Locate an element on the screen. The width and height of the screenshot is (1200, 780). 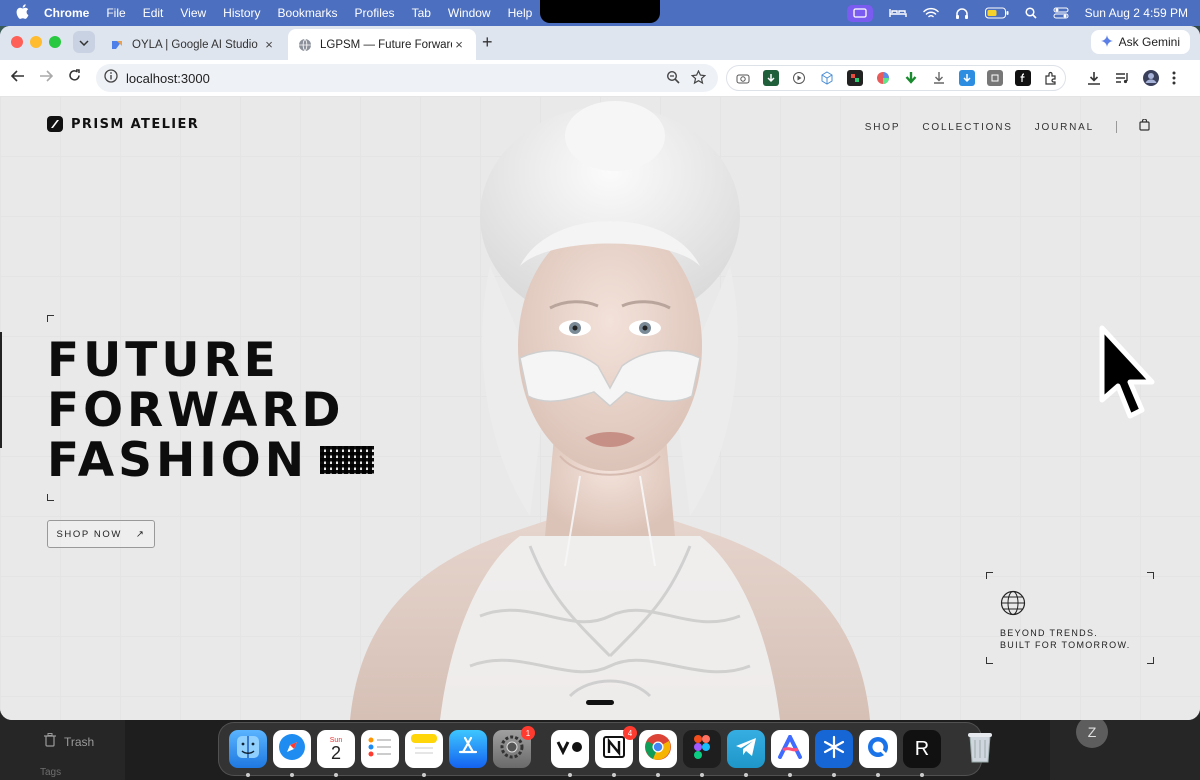
shopping-bag-icon is located at coordinates (1144, 127).